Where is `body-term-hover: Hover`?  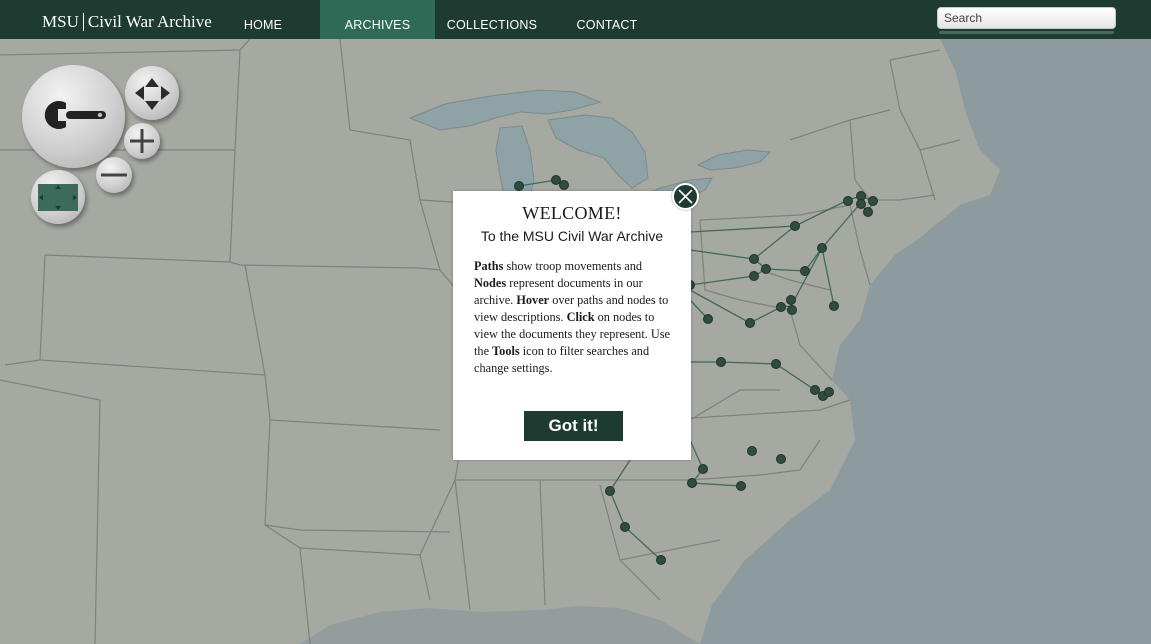
body-term-hover: Hover is located at coordinates (533, 300).